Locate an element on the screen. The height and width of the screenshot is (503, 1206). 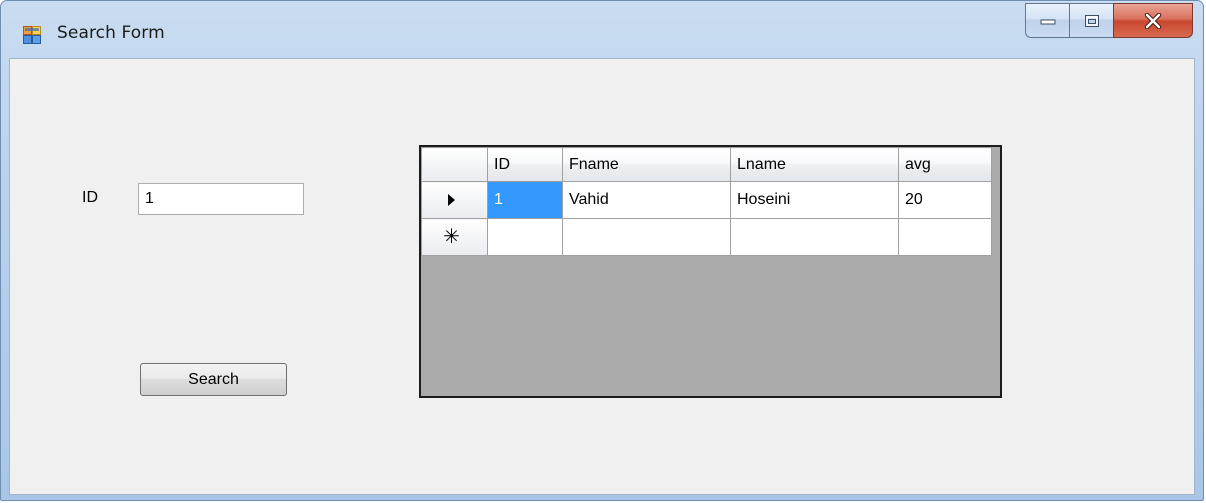
new-row: ✳ is located at coordinates (706, 237).